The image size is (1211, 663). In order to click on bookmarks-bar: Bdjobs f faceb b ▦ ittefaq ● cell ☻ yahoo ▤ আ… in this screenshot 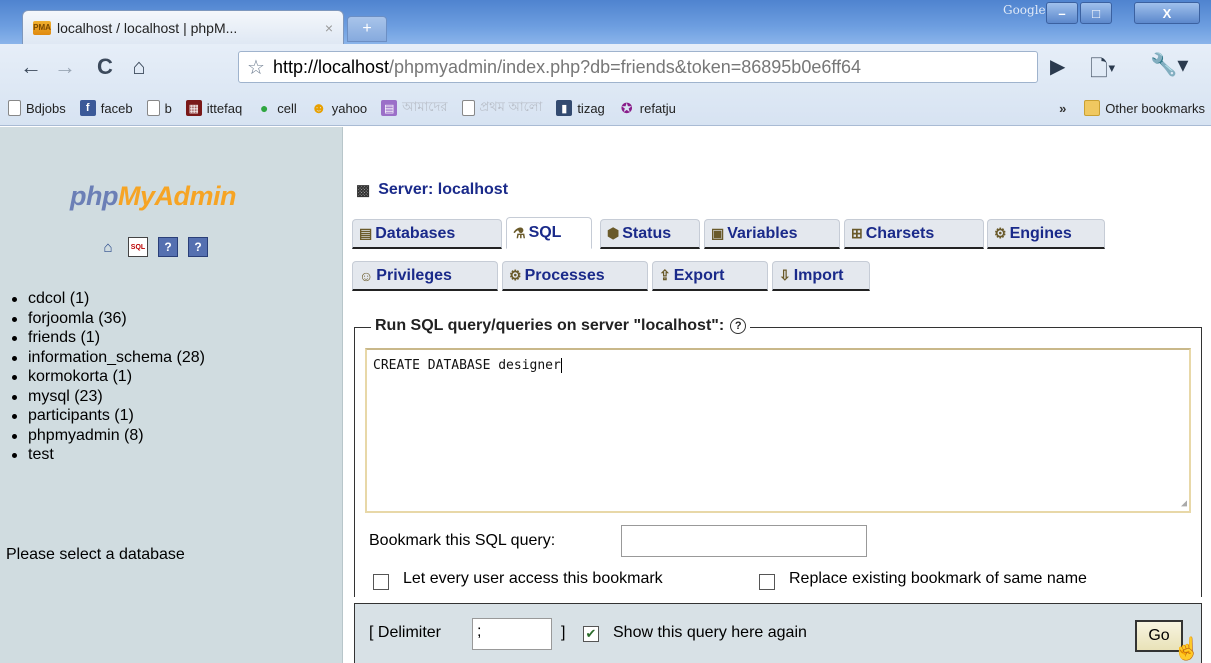, I will do `click(605, 108)`.